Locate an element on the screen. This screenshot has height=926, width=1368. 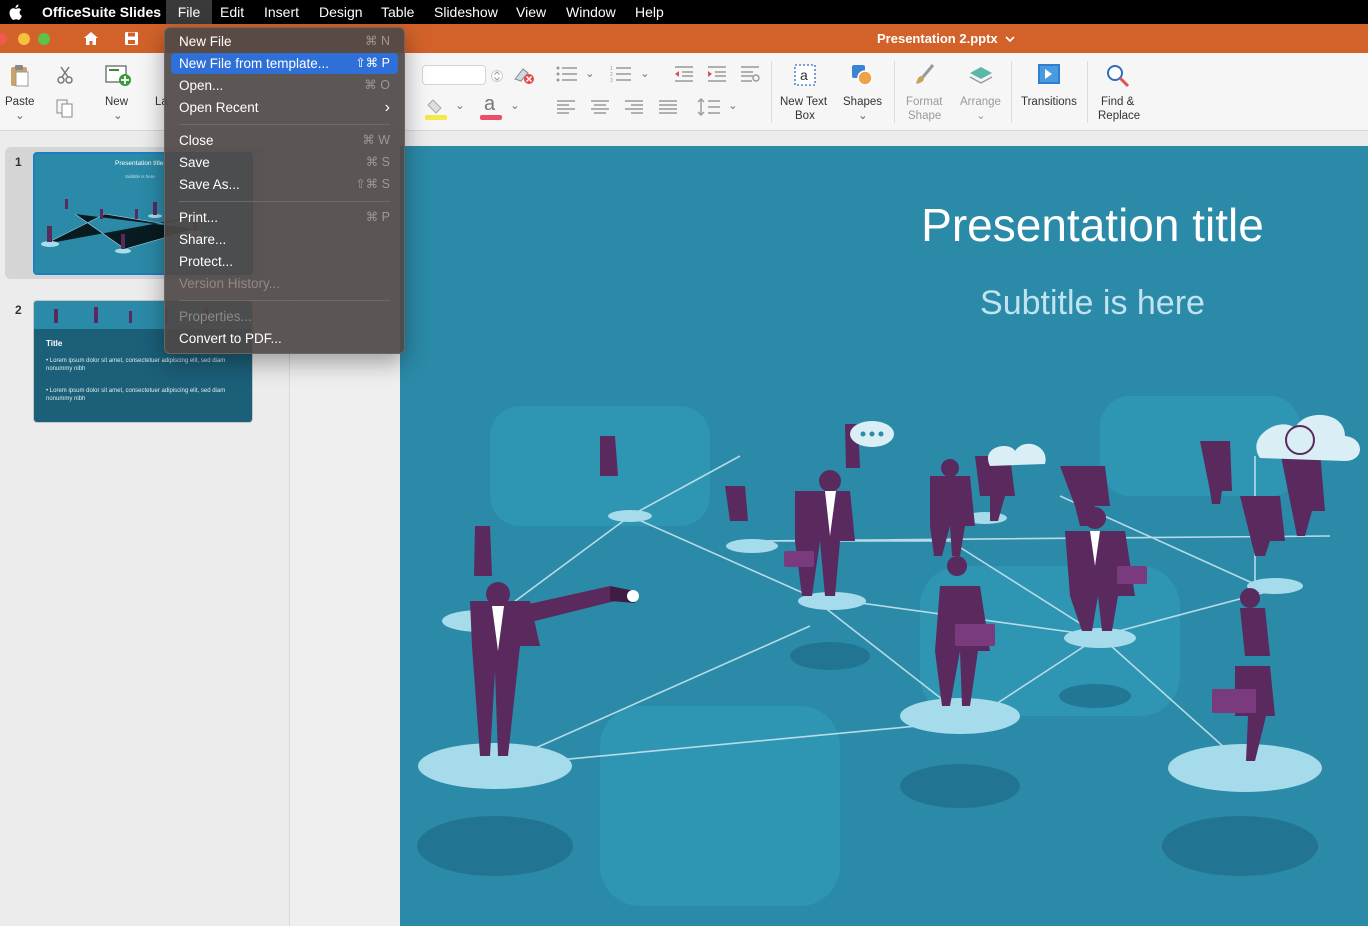
menu-item-print: Print... ⌘ P is located at coordinates (284, 217).